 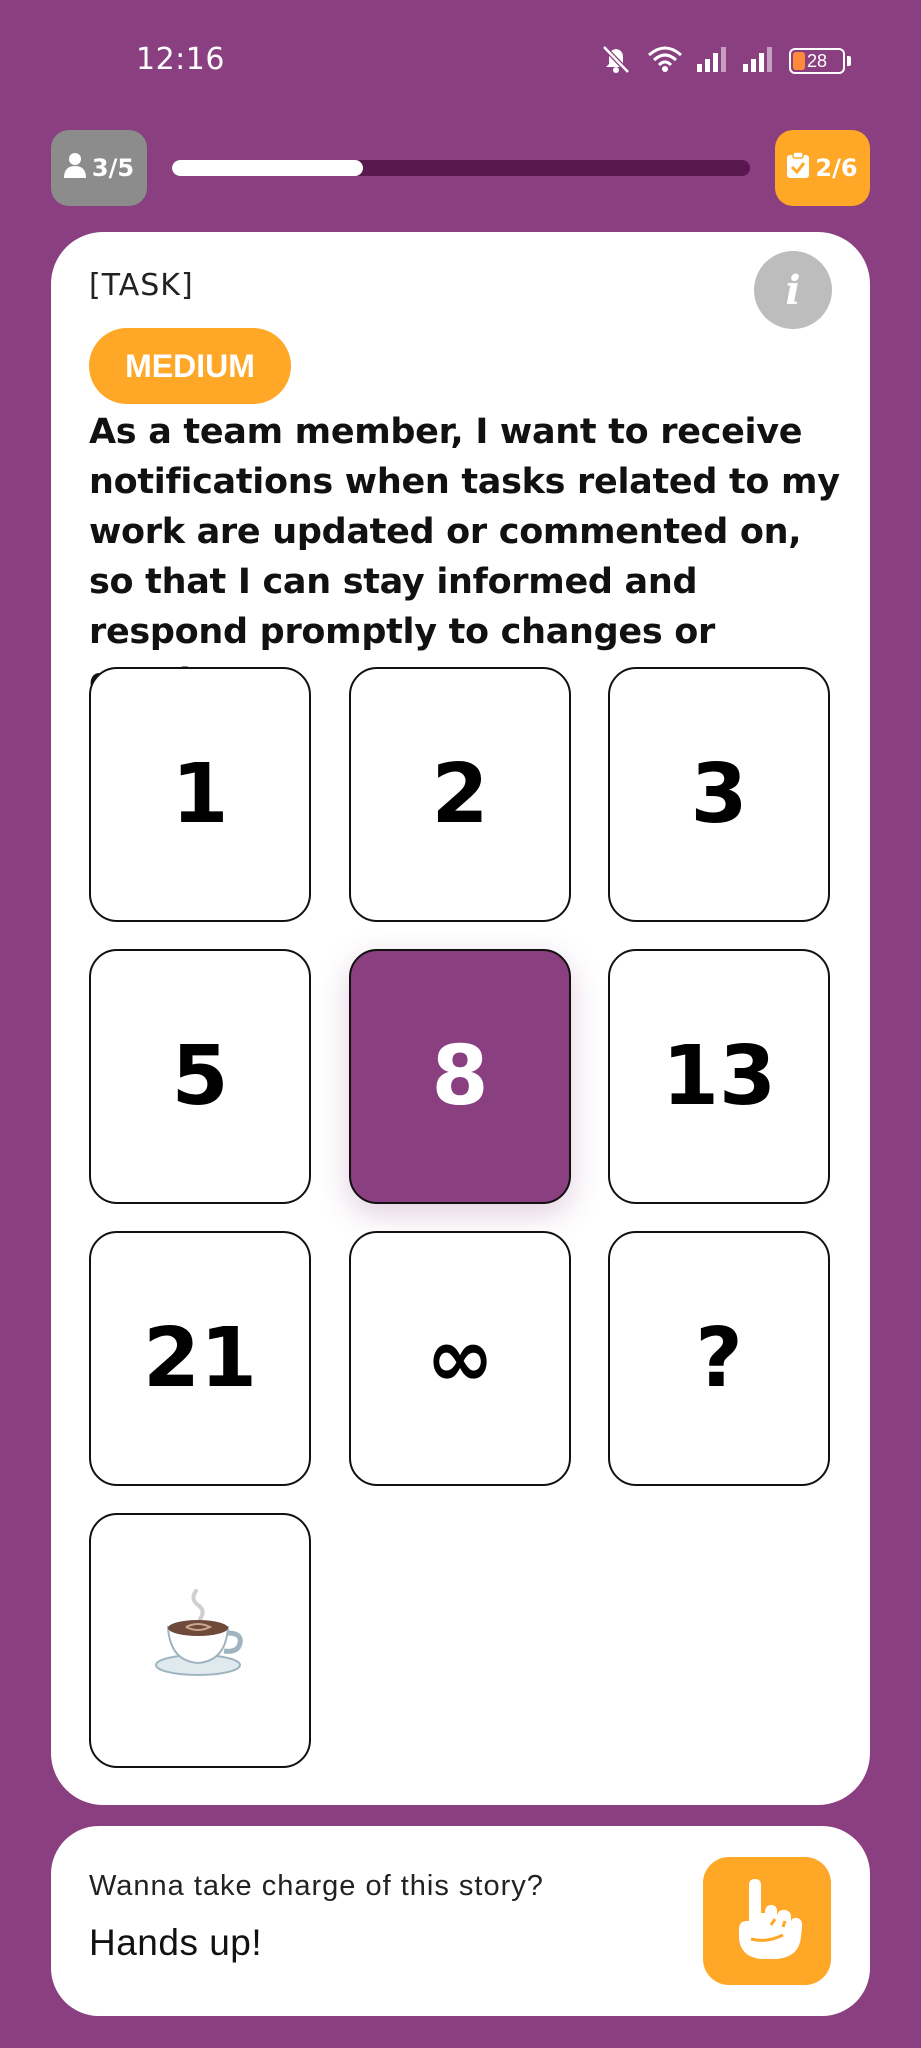 I want to click on difficulty-badge: MEDIUM, so click(x=190, y=366).